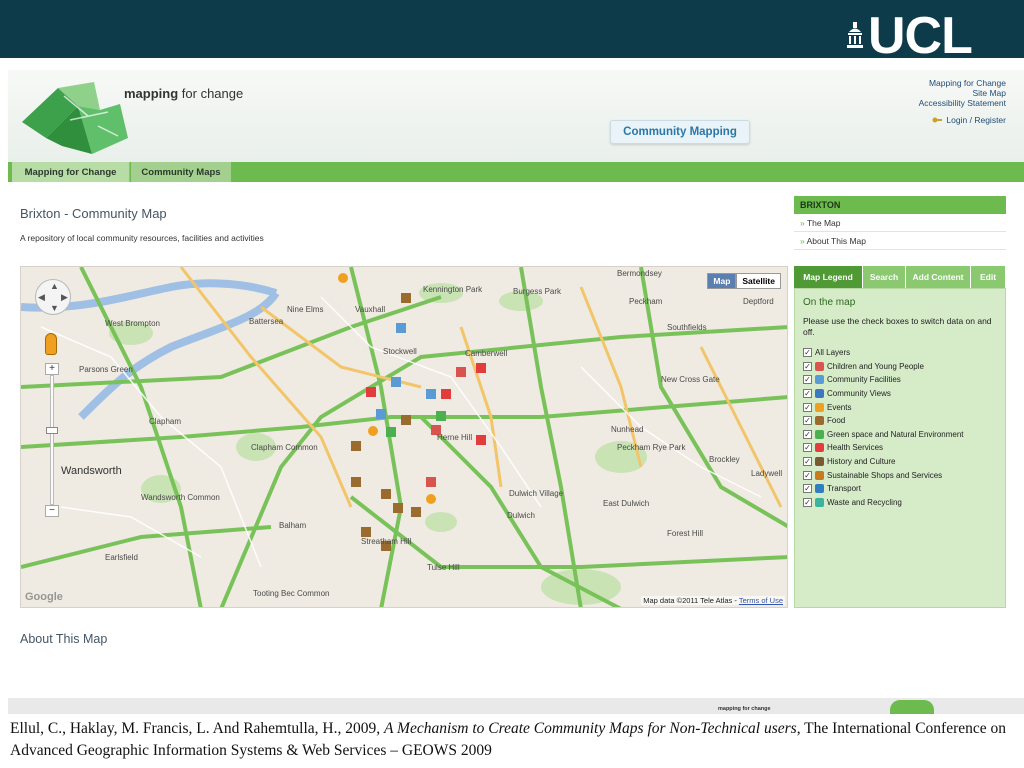 Image resolution: width=1024 pixels, height=768 pixels. What do you see at coordinates (758, 281) in the screenshot?
I see `map-type-satellite-button: Satellite` at bounding box center [758, 281].